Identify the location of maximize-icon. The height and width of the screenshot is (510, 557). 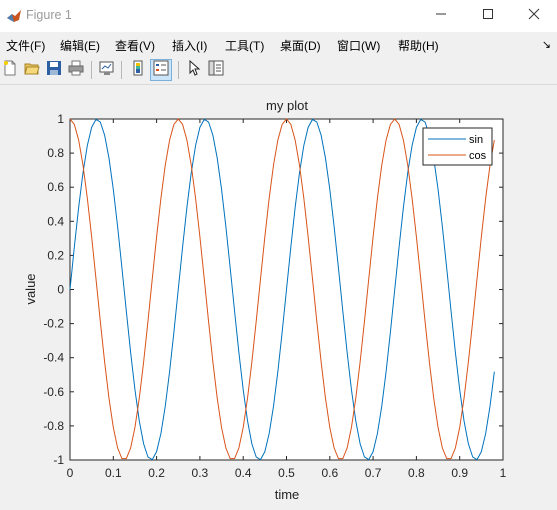
(488, 16).